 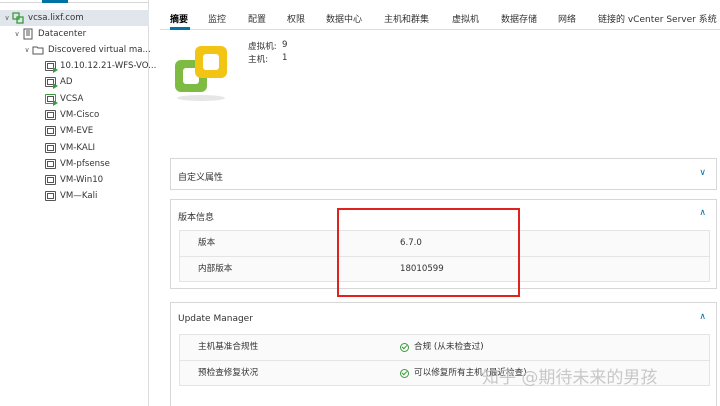 What do you see at coordinates (77, 131) in the screenshot?
I see `tree-node-label: VM-EVE` at bounding box center [77, 131].